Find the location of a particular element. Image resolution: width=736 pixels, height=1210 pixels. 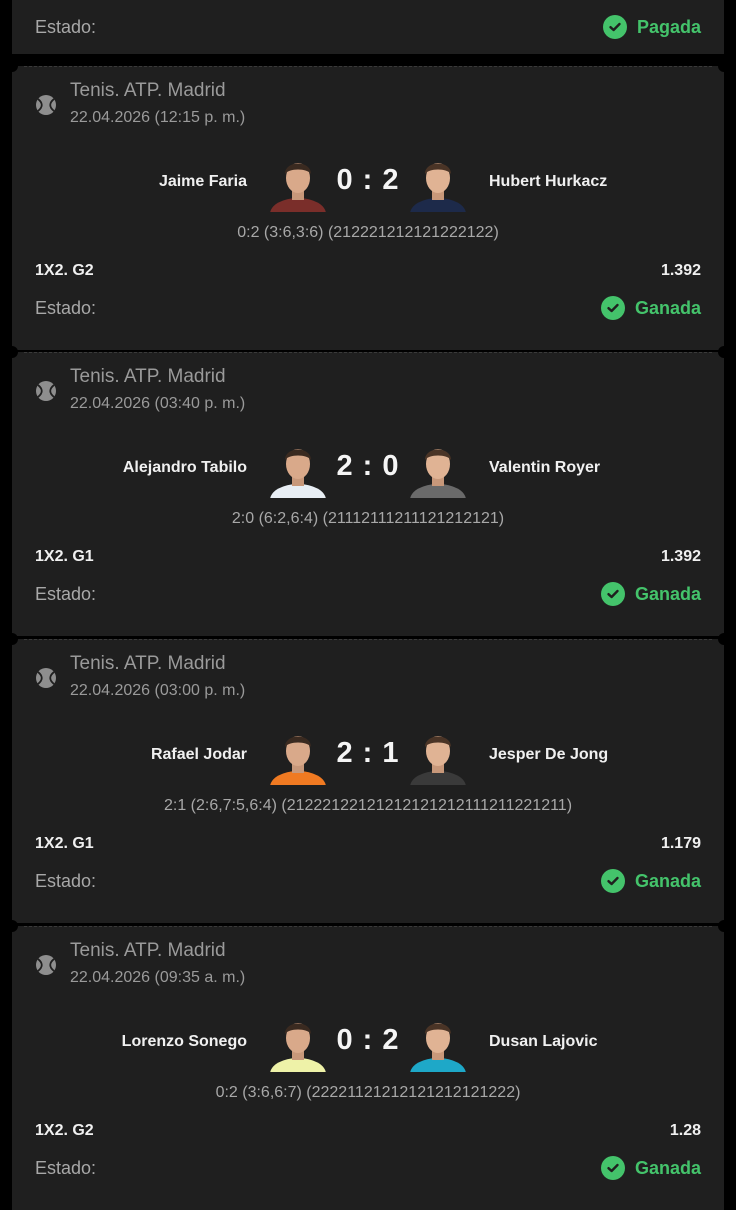

bet-status-row: Estado: Pagada is located at coordinates (368, 27).